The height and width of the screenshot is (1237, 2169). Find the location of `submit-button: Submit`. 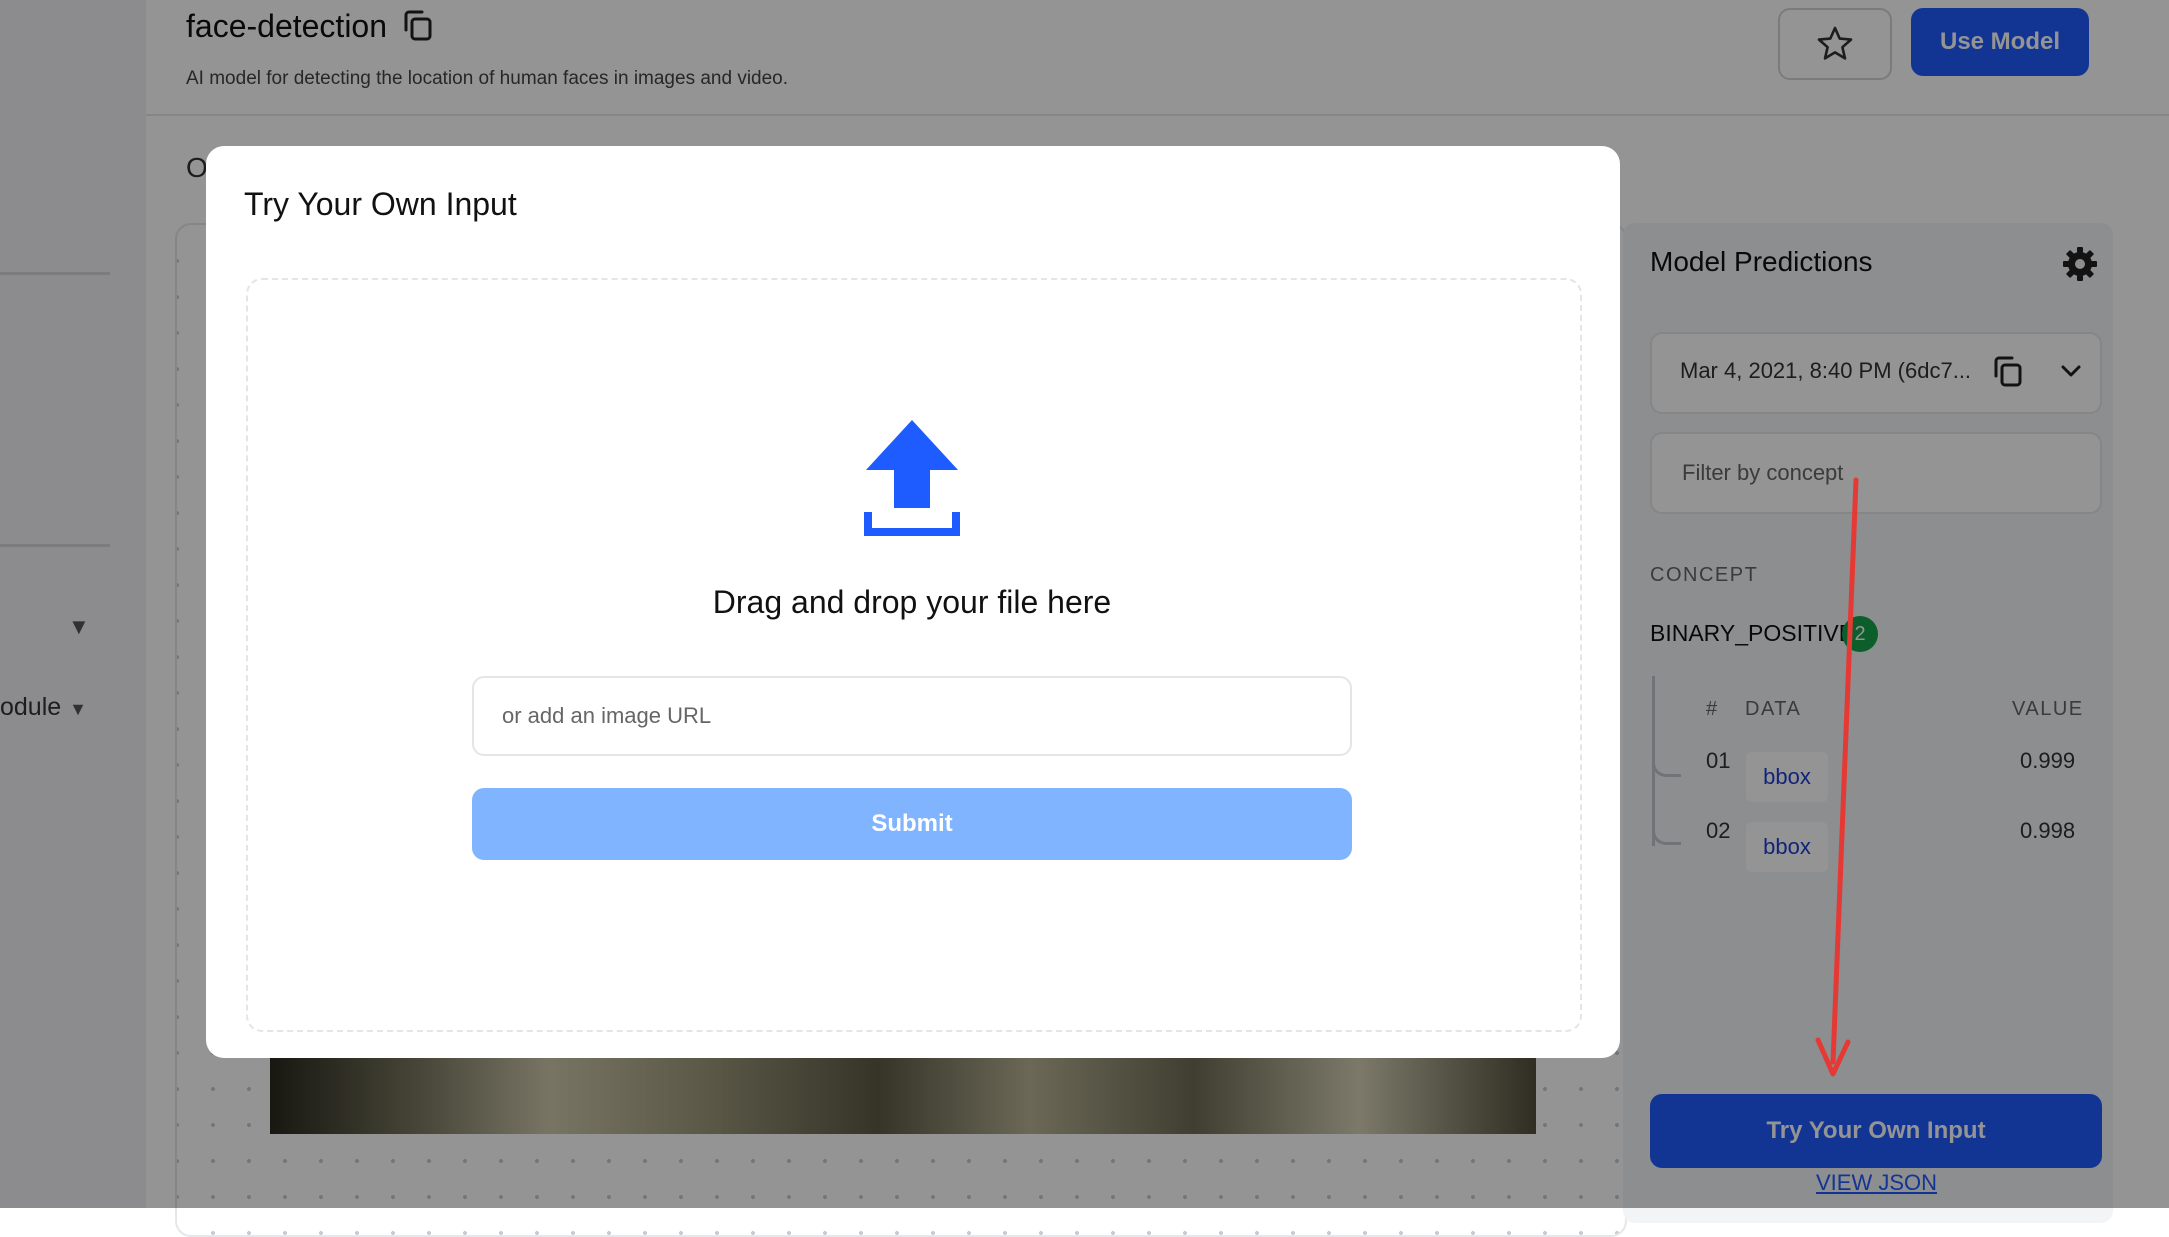

submit-button: Submit is located at coordinates (912, 824).